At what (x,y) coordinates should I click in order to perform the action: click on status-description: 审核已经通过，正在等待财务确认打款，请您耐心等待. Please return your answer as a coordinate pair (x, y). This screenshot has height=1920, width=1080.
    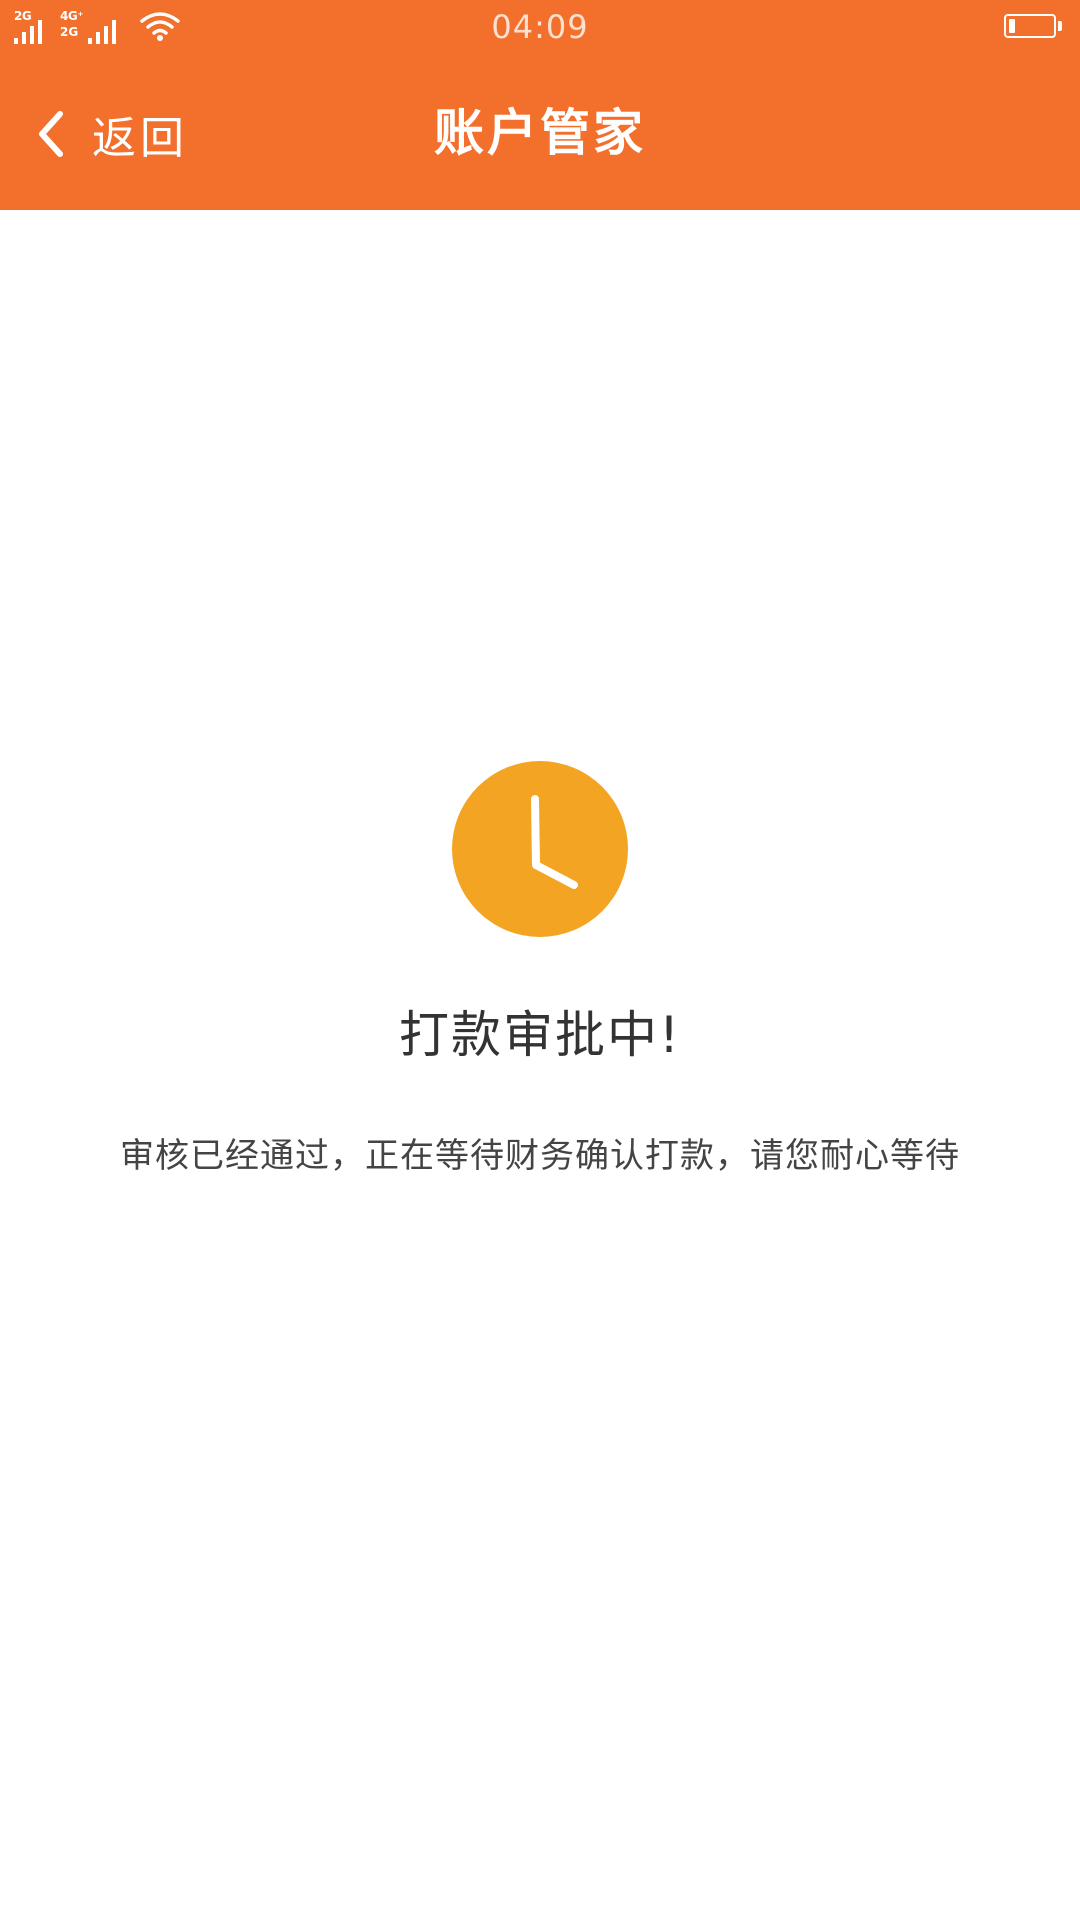
    Looking at the image, I should click on (540, 1156).